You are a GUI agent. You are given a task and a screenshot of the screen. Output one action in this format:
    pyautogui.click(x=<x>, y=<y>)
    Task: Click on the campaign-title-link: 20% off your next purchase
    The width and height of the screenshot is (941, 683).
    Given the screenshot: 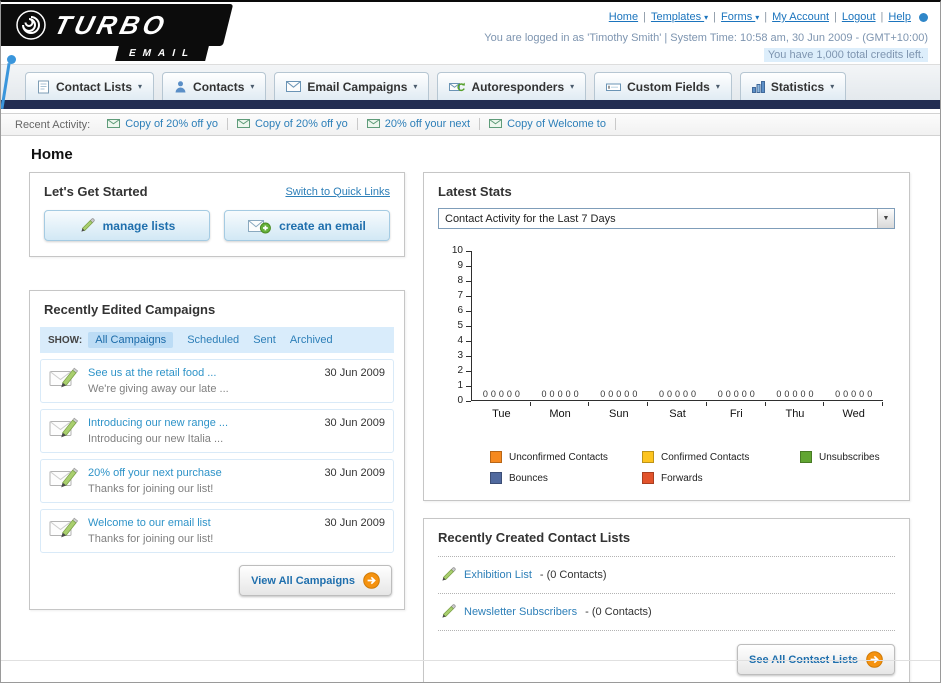 What is the action you would take?
    pyautogui.click(x=201, y=473)
    